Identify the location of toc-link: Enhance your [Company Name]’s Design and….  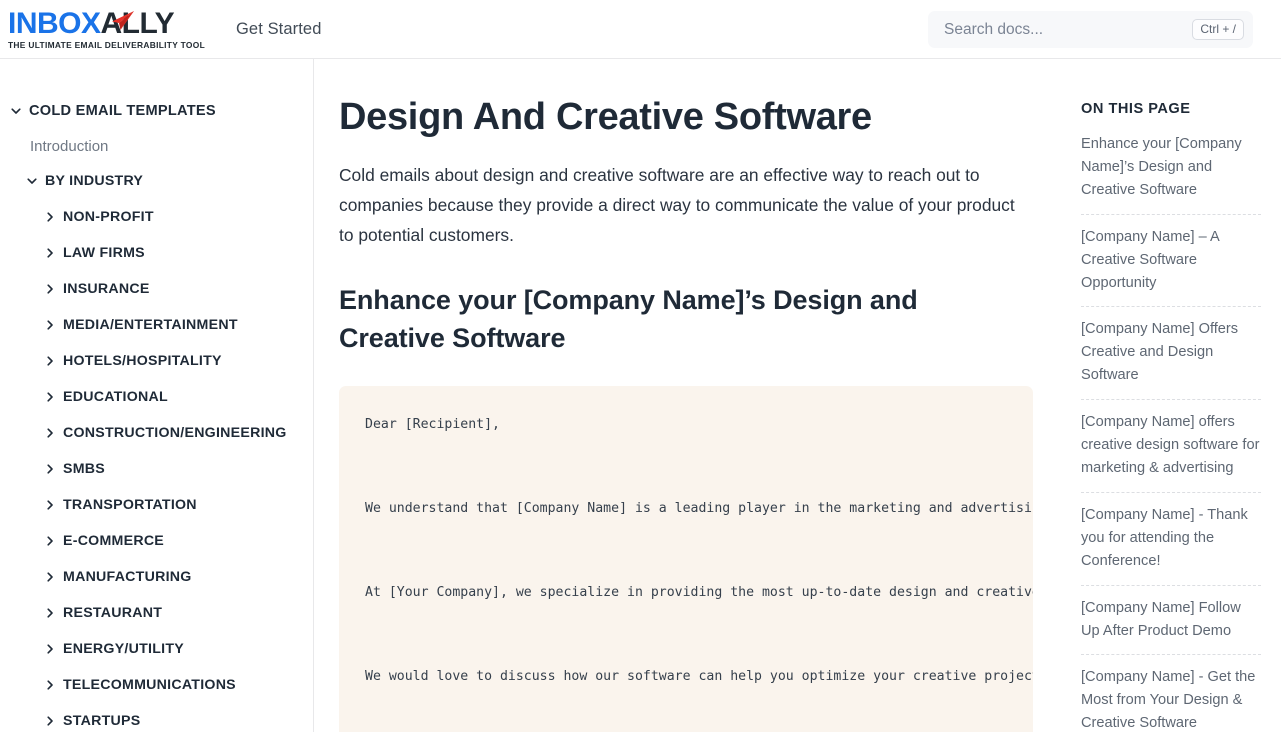
(1171, 173).